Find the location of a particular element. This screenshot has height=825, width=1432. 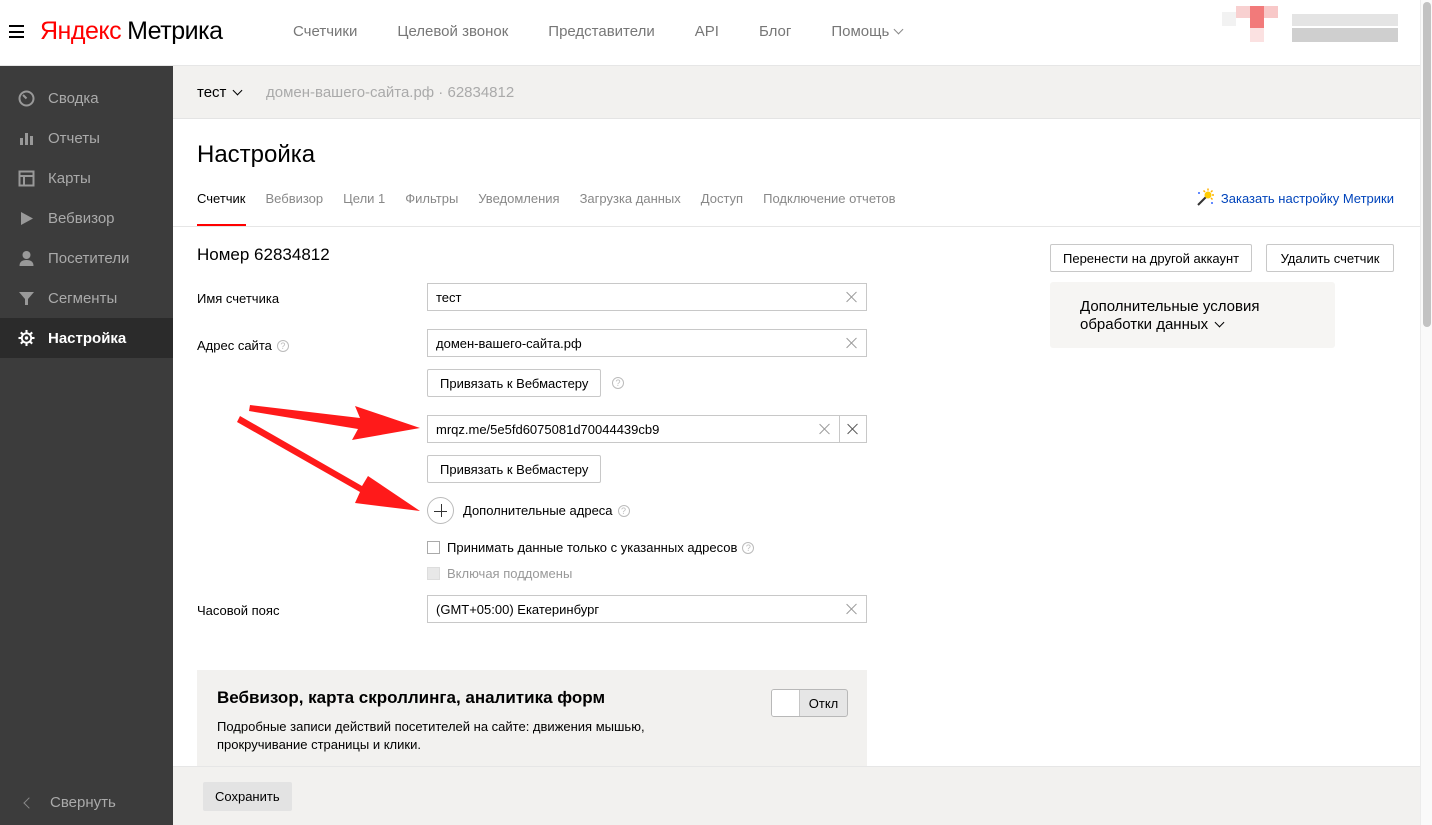

sidebar-item-label: Сегменты is located at coordinates (83, 298).